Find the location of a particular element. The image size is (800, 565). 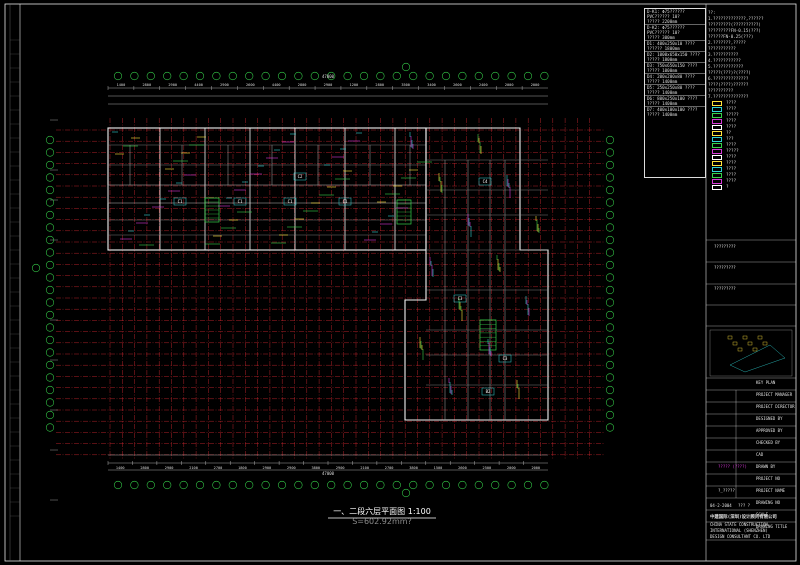

dim-label: 2400 is located at coordinates (483, 85).